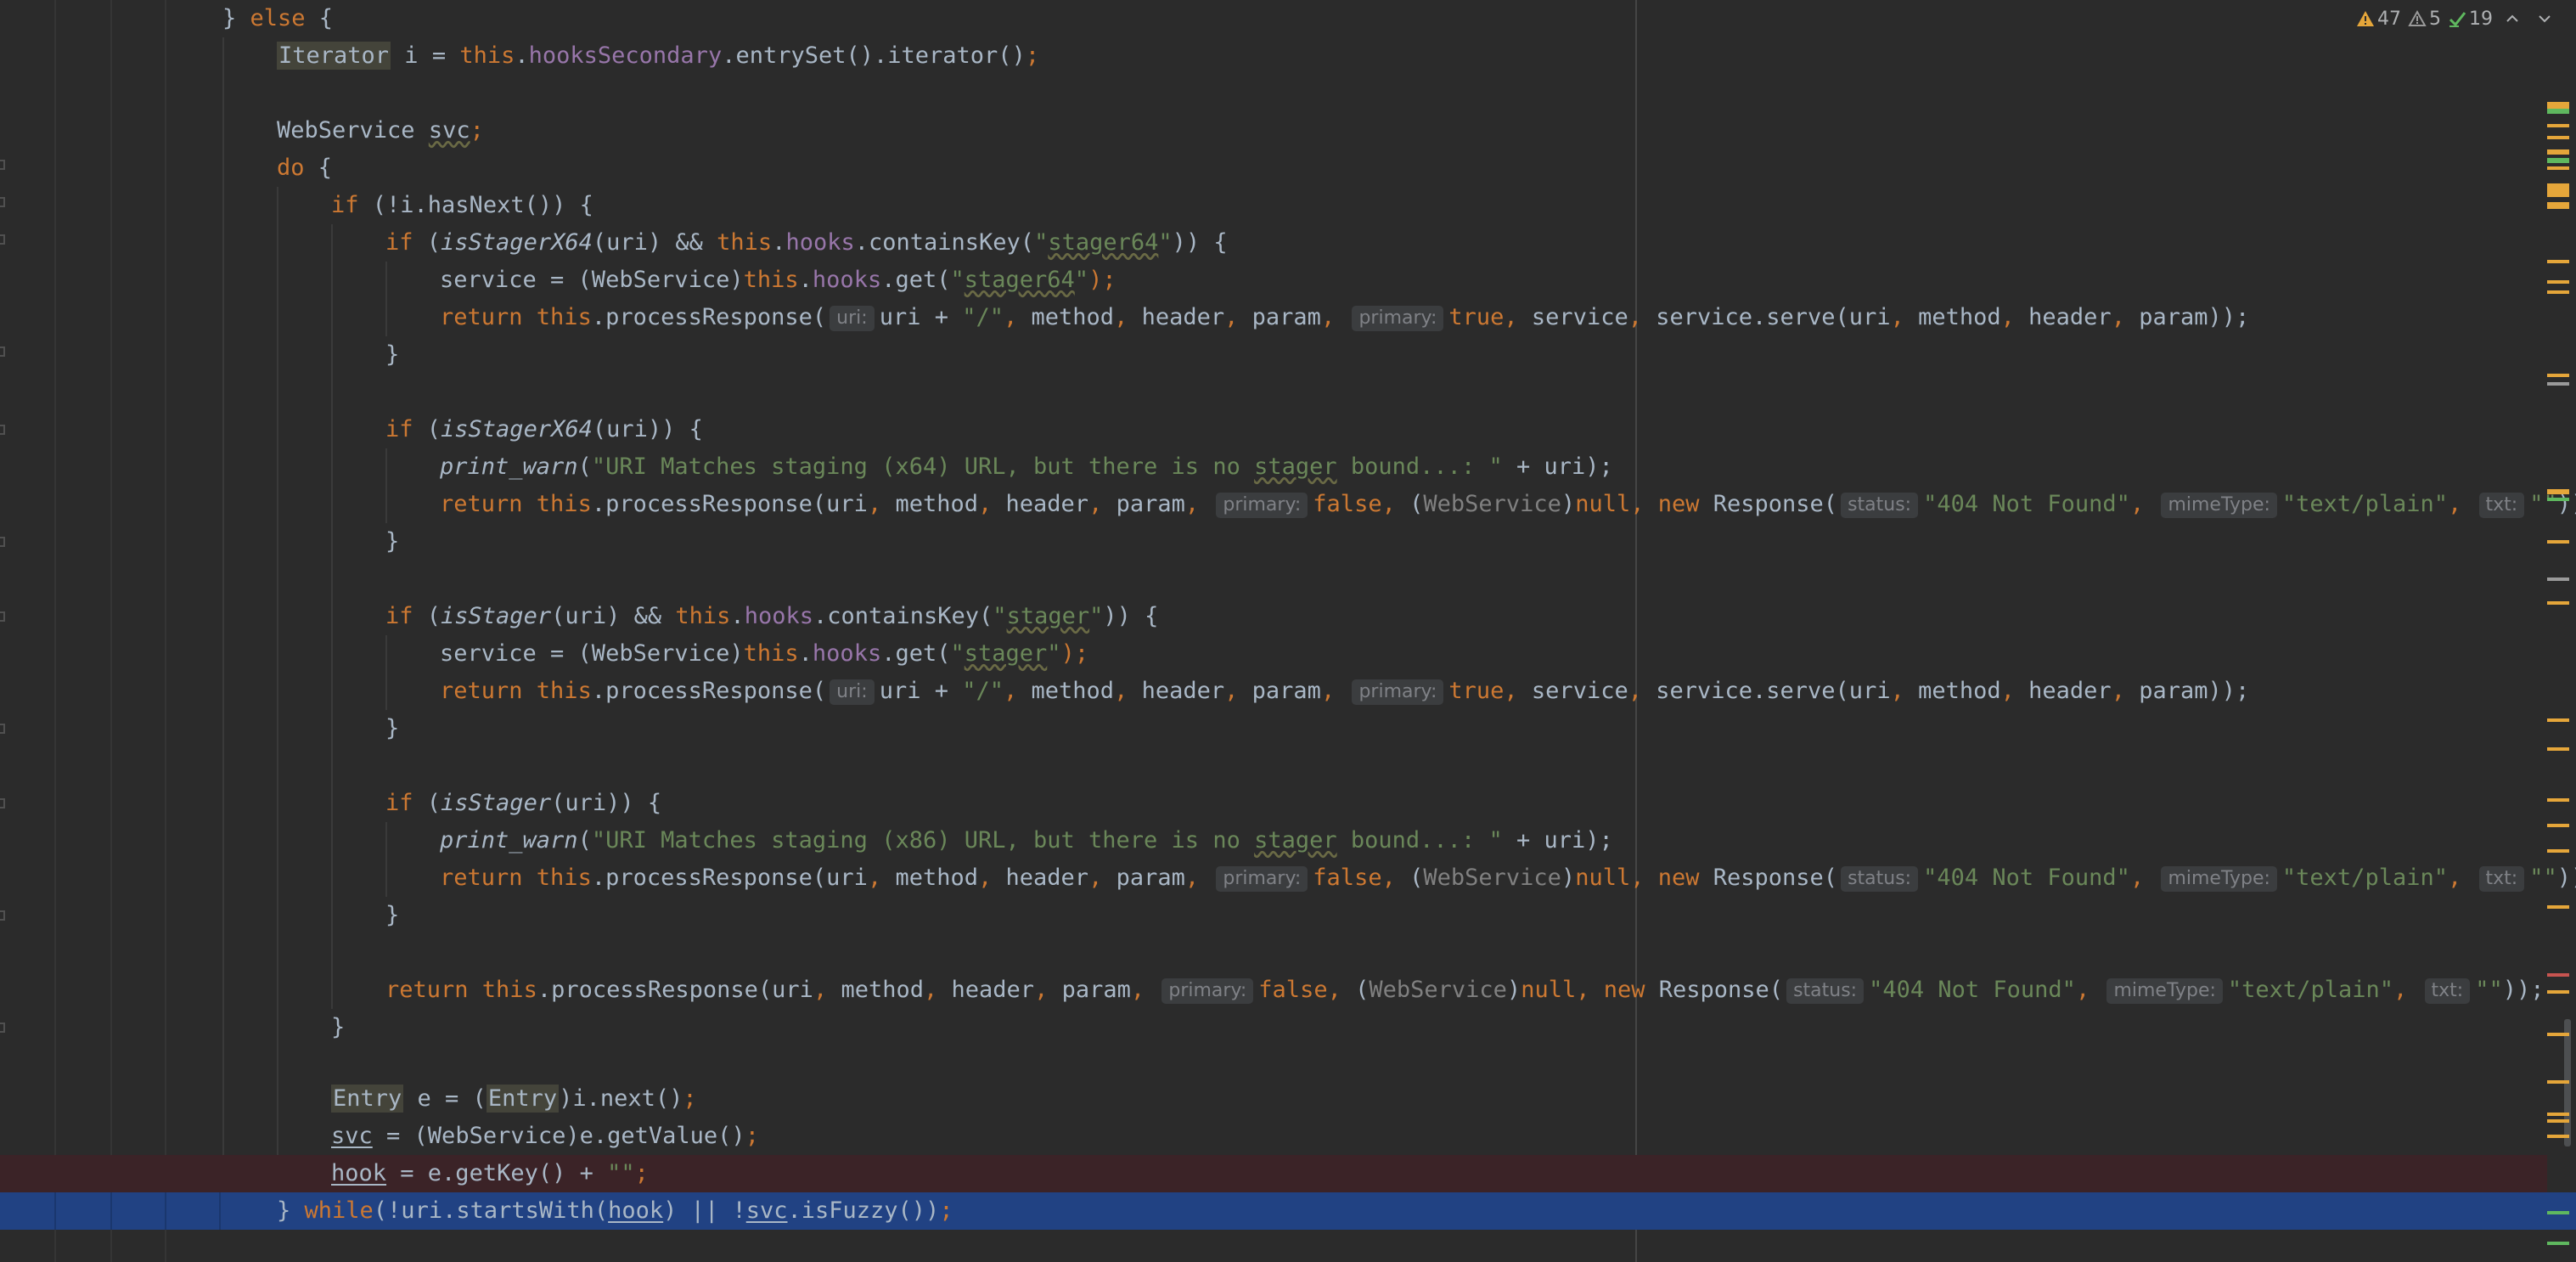 This screenshot has height=1262, width=2576. What do you see at coordinates (1959, 691) in the screenshot?
I see `code-token: method` at bounding box center [1959, 691].